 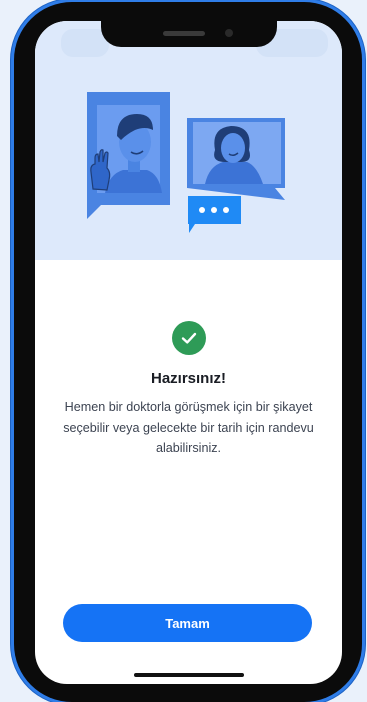 I want to click on phone-notch, so click(x=189, y=34).